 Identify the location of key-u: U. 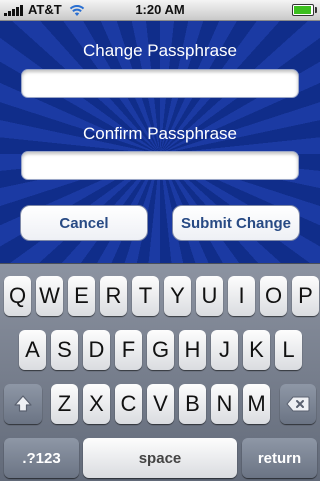
(209, 296).